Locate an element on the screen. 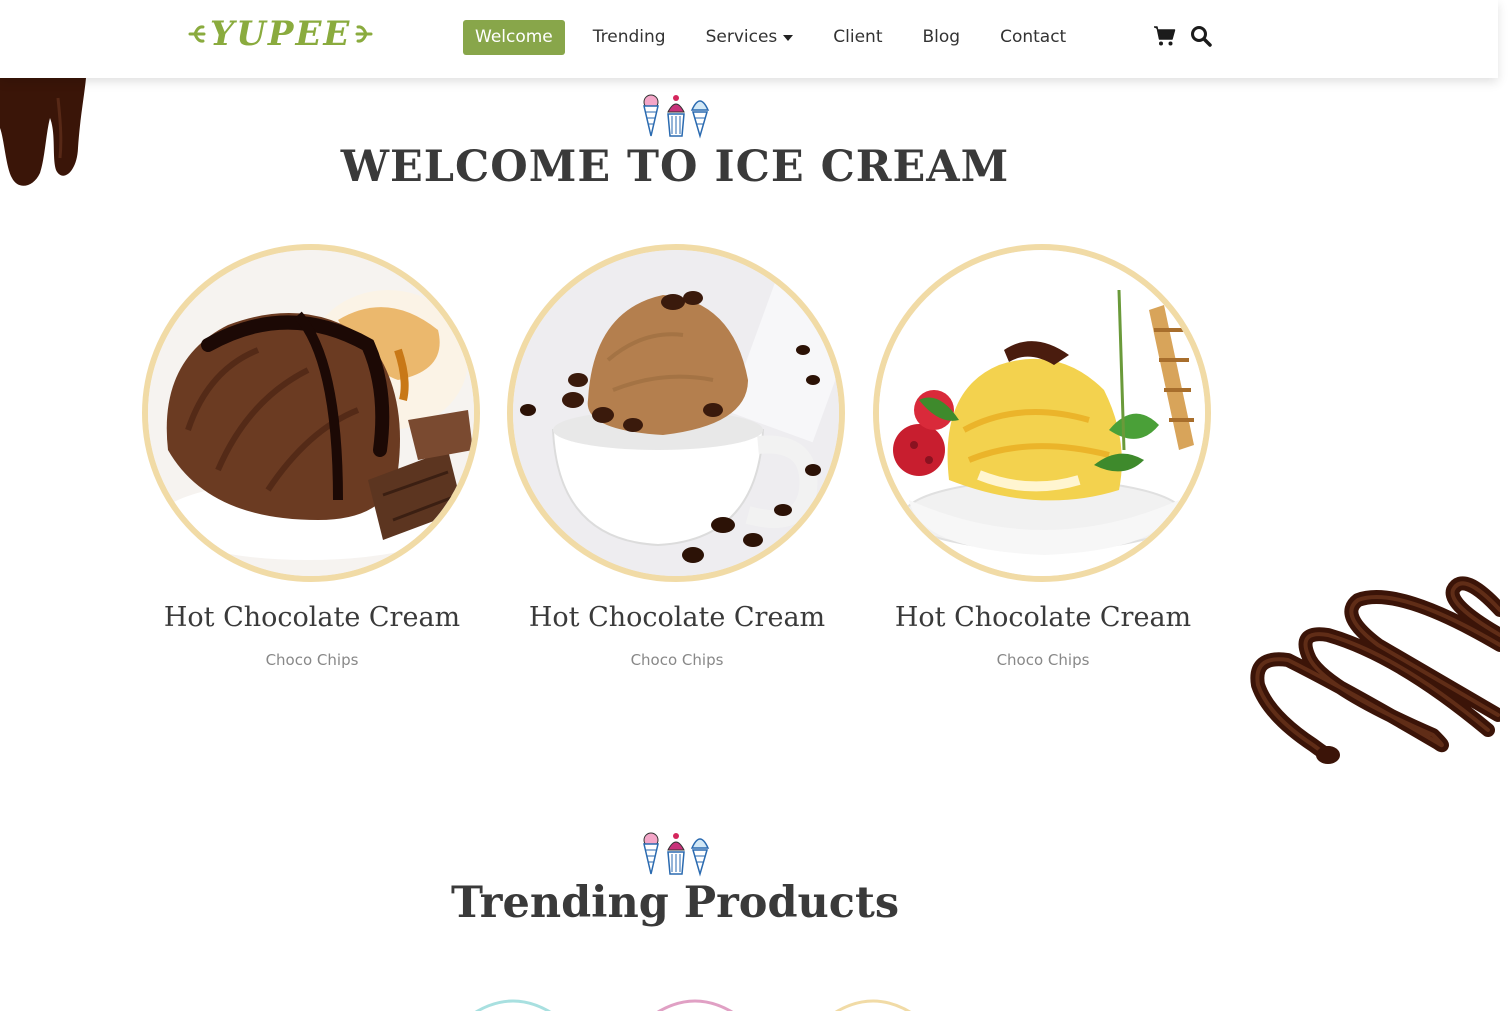  product-image-chocolate-scoop is located at coordinates (311, 413).